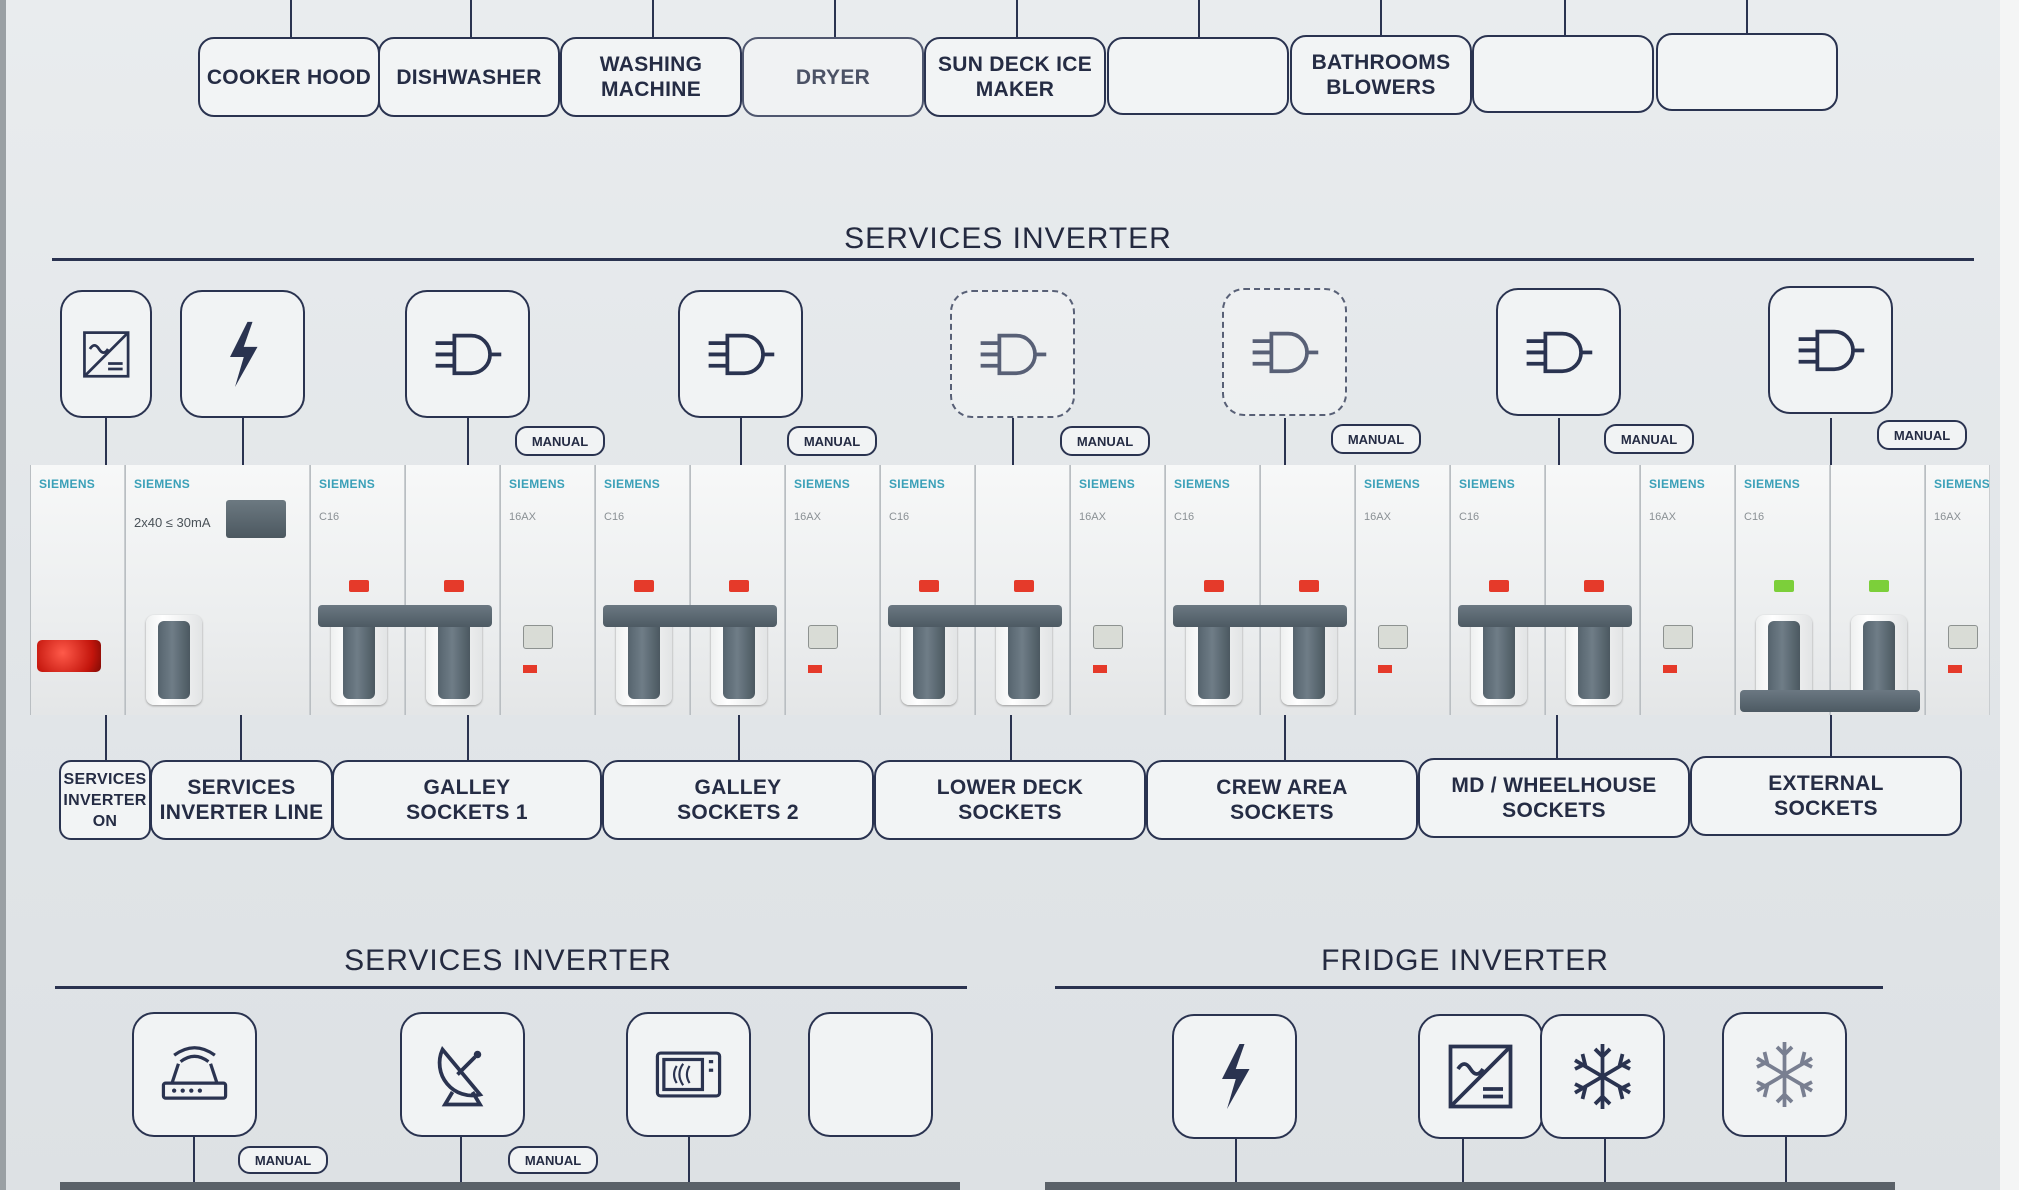 Image resolution: width=2019 pixels, height=1190 pixels. I want to click on icon-tile-router-icon, so click(194, 1074).